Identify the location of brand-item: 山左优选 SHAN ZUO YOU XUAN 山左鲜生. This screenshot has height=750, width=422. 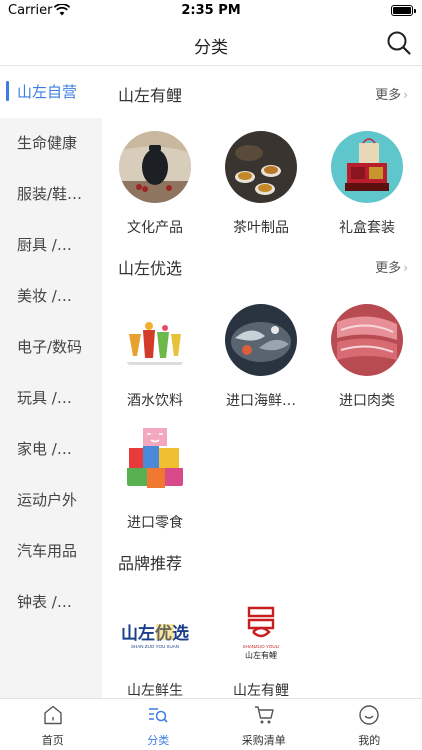
(155, 647).